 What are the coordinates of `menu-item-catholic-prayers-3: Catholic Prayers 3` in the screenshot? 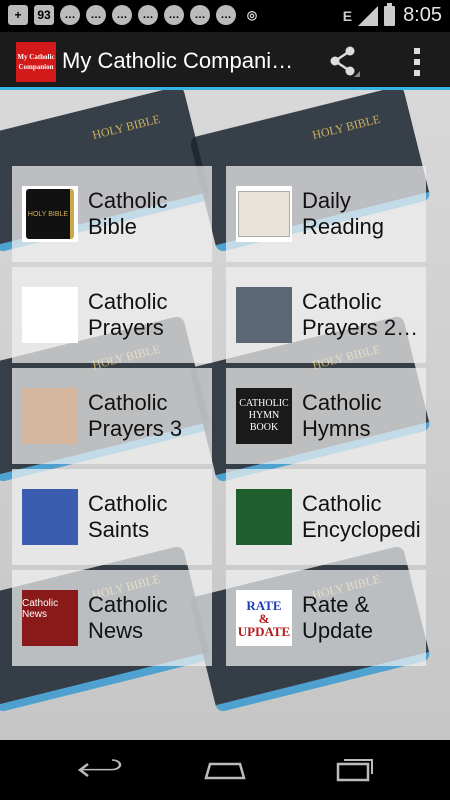 It's located at (112, 416).